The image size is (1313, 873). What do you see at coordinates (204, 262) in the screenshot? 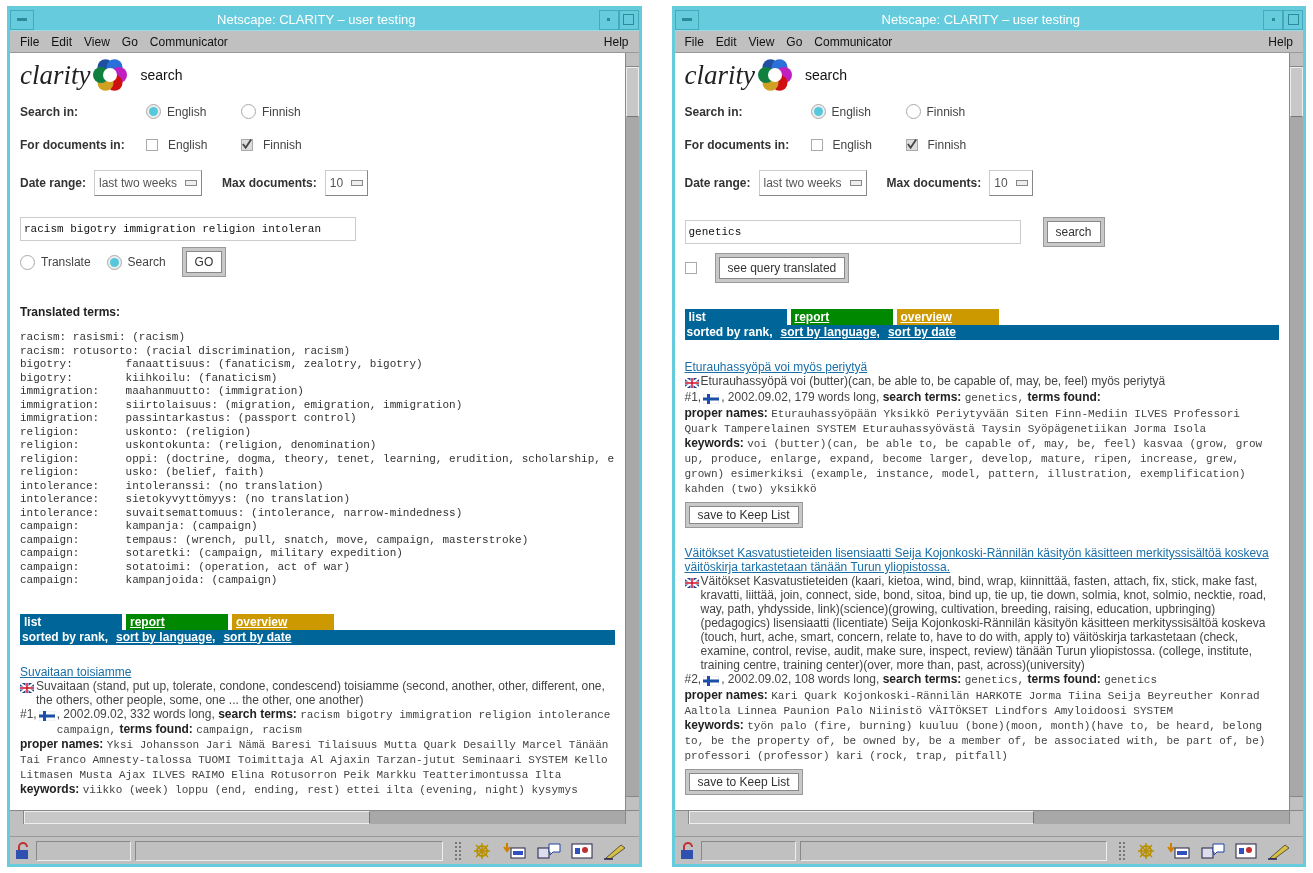
I see `go-button: GO` at bounding box center [204, 262].